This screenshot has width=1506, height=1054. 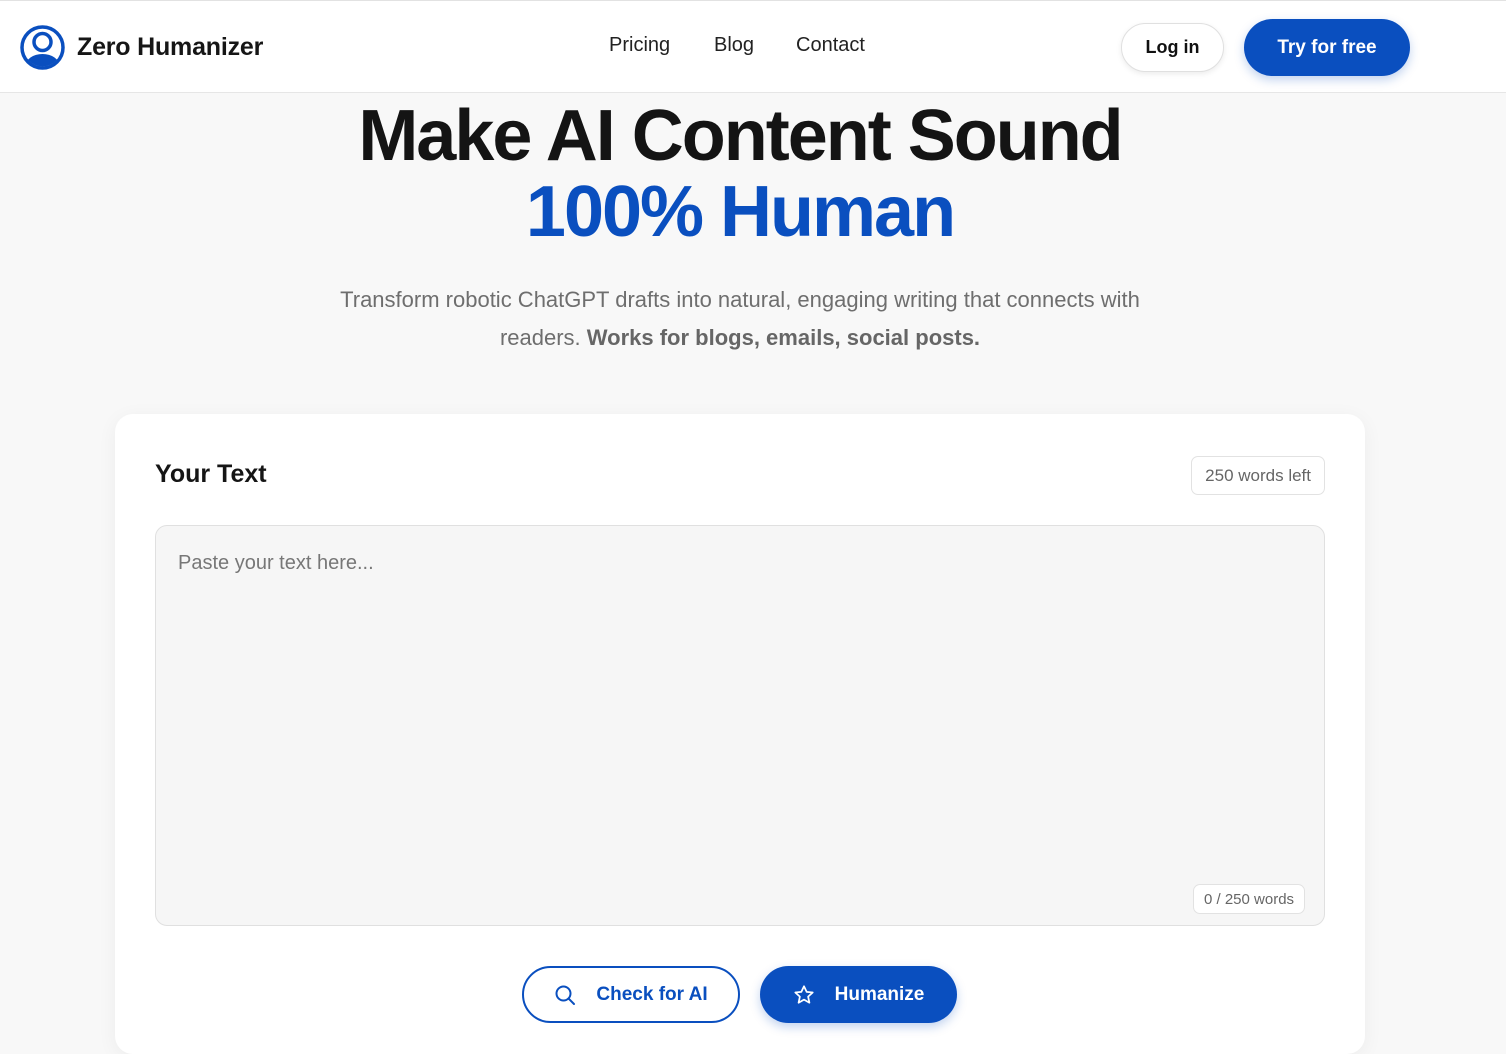 What do you see at coordinates (211, 474) in the screenshot?
I see `editor-title: Your Text` at bounding box center [211, 474].